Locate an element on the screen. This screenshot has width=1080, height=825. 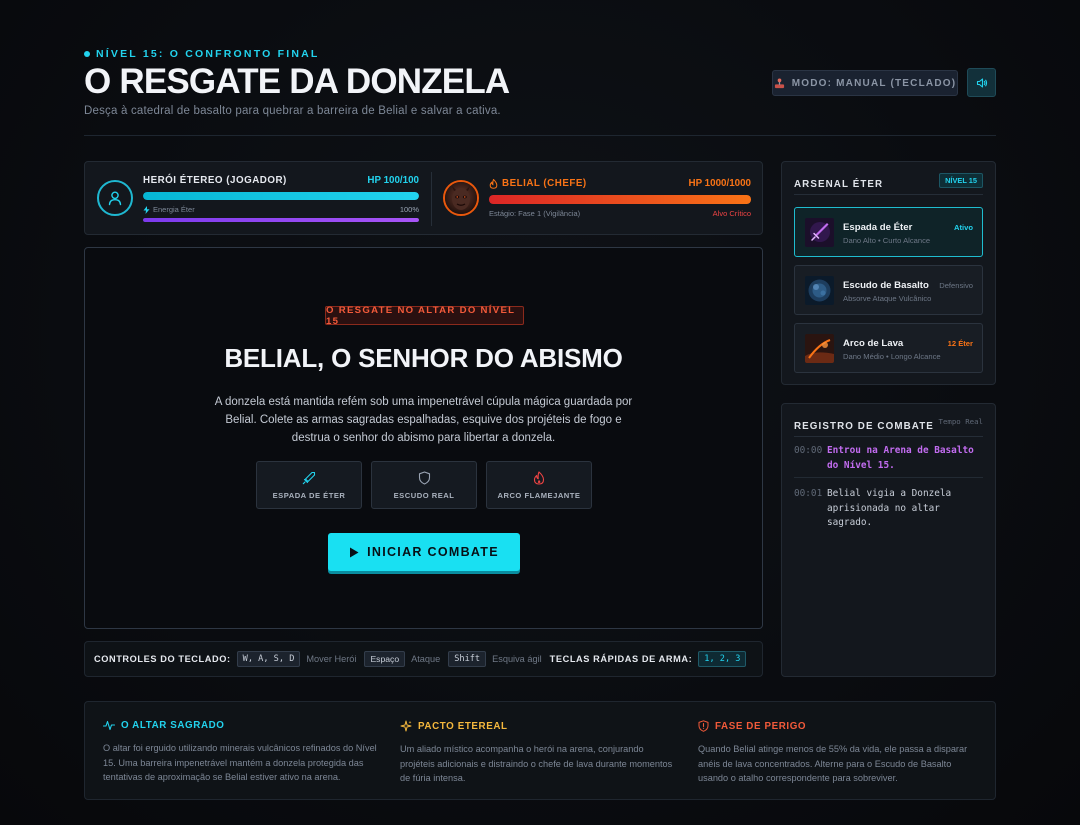
lore-card-title: PACTO ETEREAL is located at coordinates (463, 726).